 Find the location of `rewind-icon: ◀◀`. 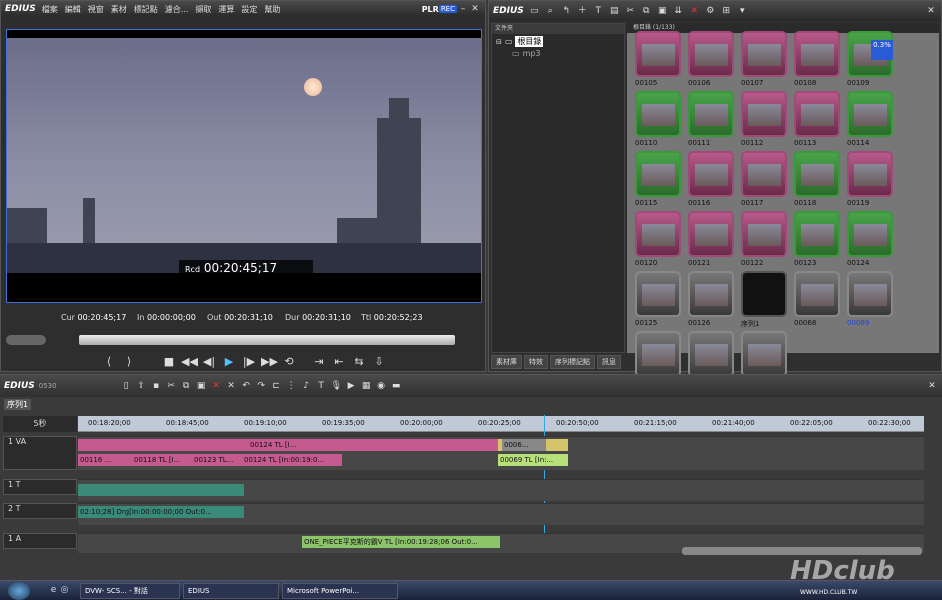

rewind-icon: ◀◀ is located at coordinates (189, 362).